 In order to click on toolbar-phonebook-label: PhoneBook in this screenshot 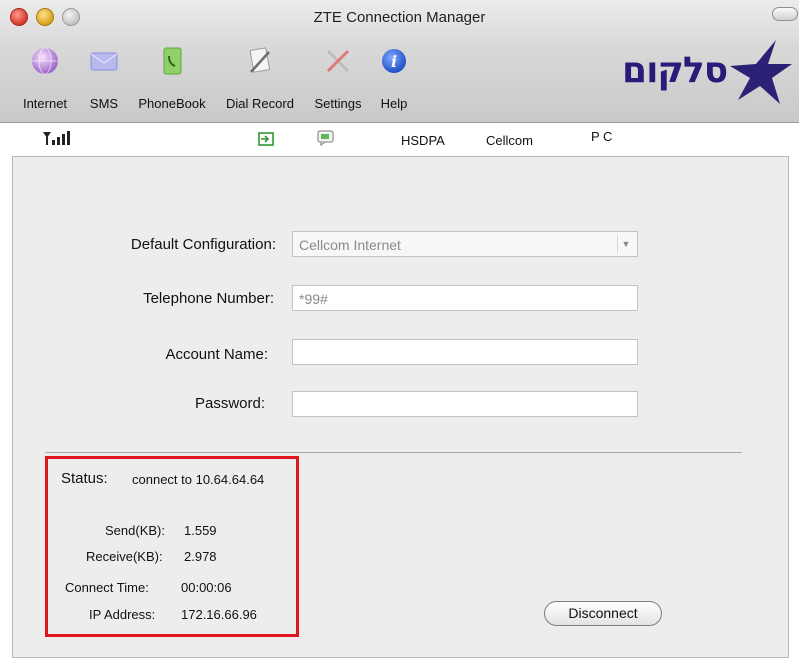, I will do `click(172, 103)`.